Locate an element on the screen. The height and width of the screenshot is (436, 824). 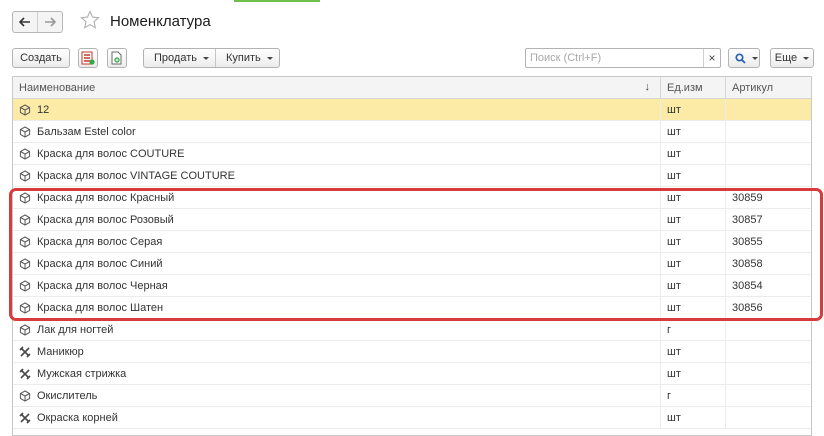
table-row: Окраска корней шт is located at coordinates (412, 418).